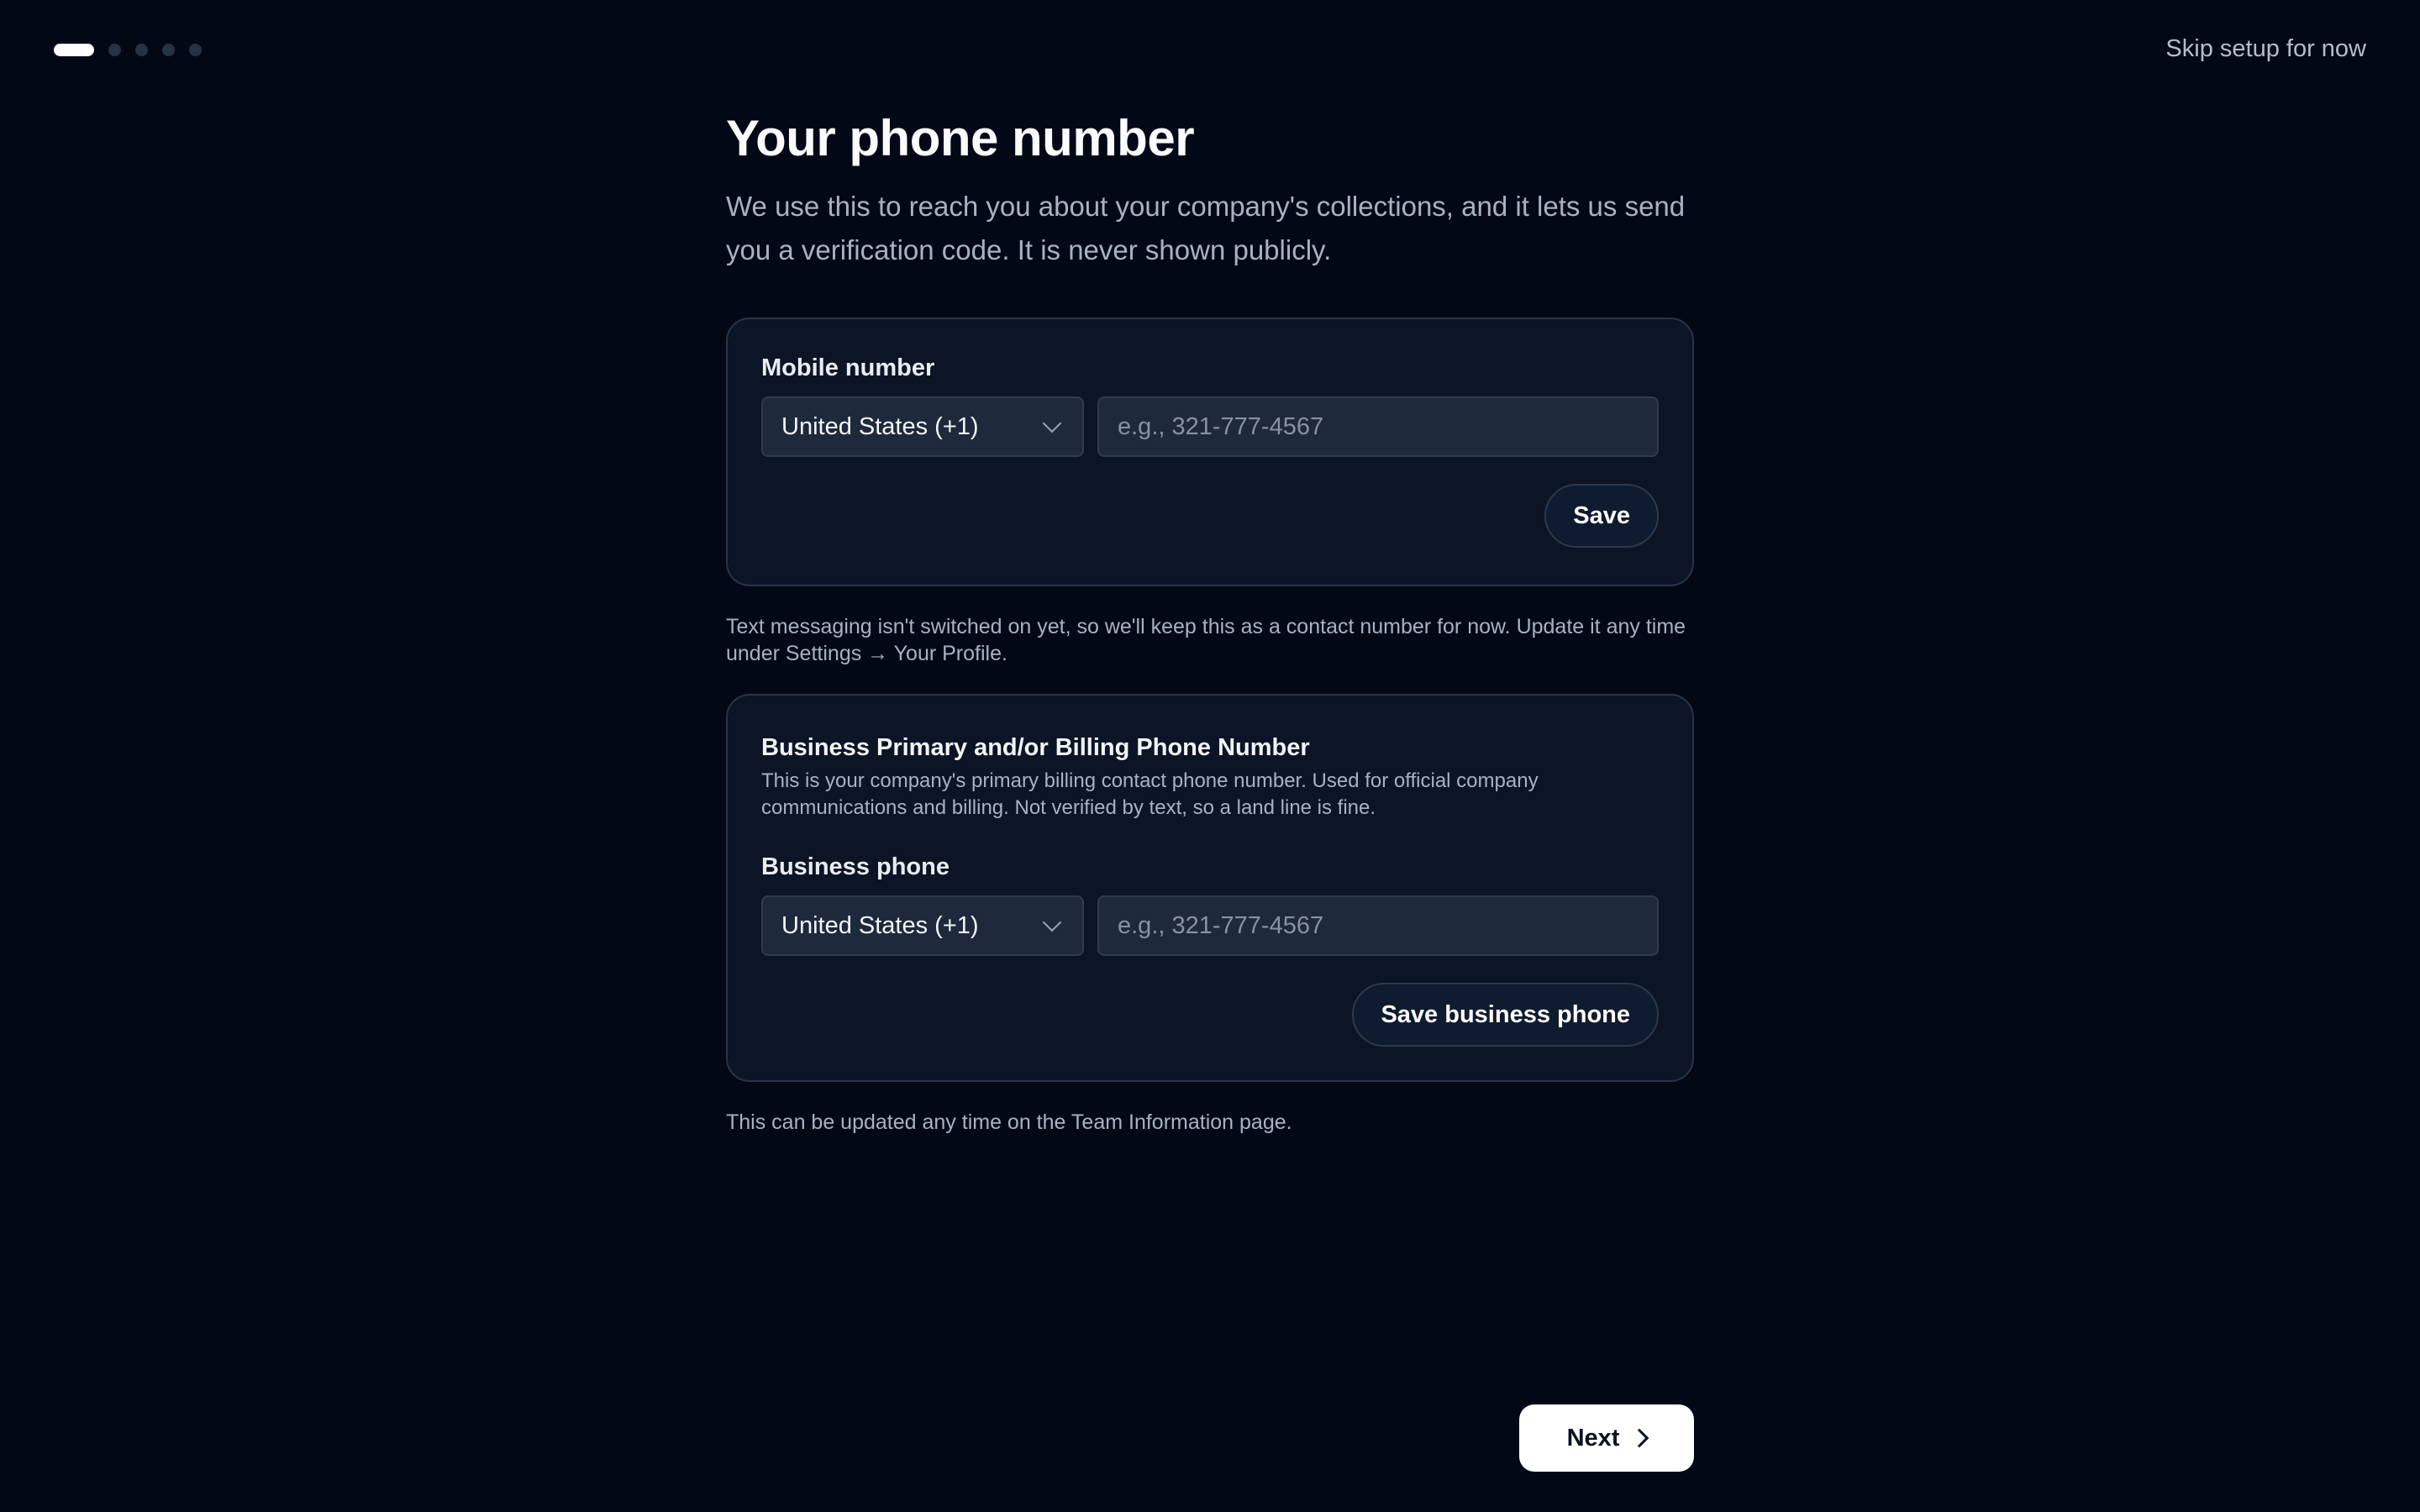 The image size is (2420, 1512). Describe the element at coordinates (74, 50) in the screenshot. I see `progress-step-1-active` at that location.